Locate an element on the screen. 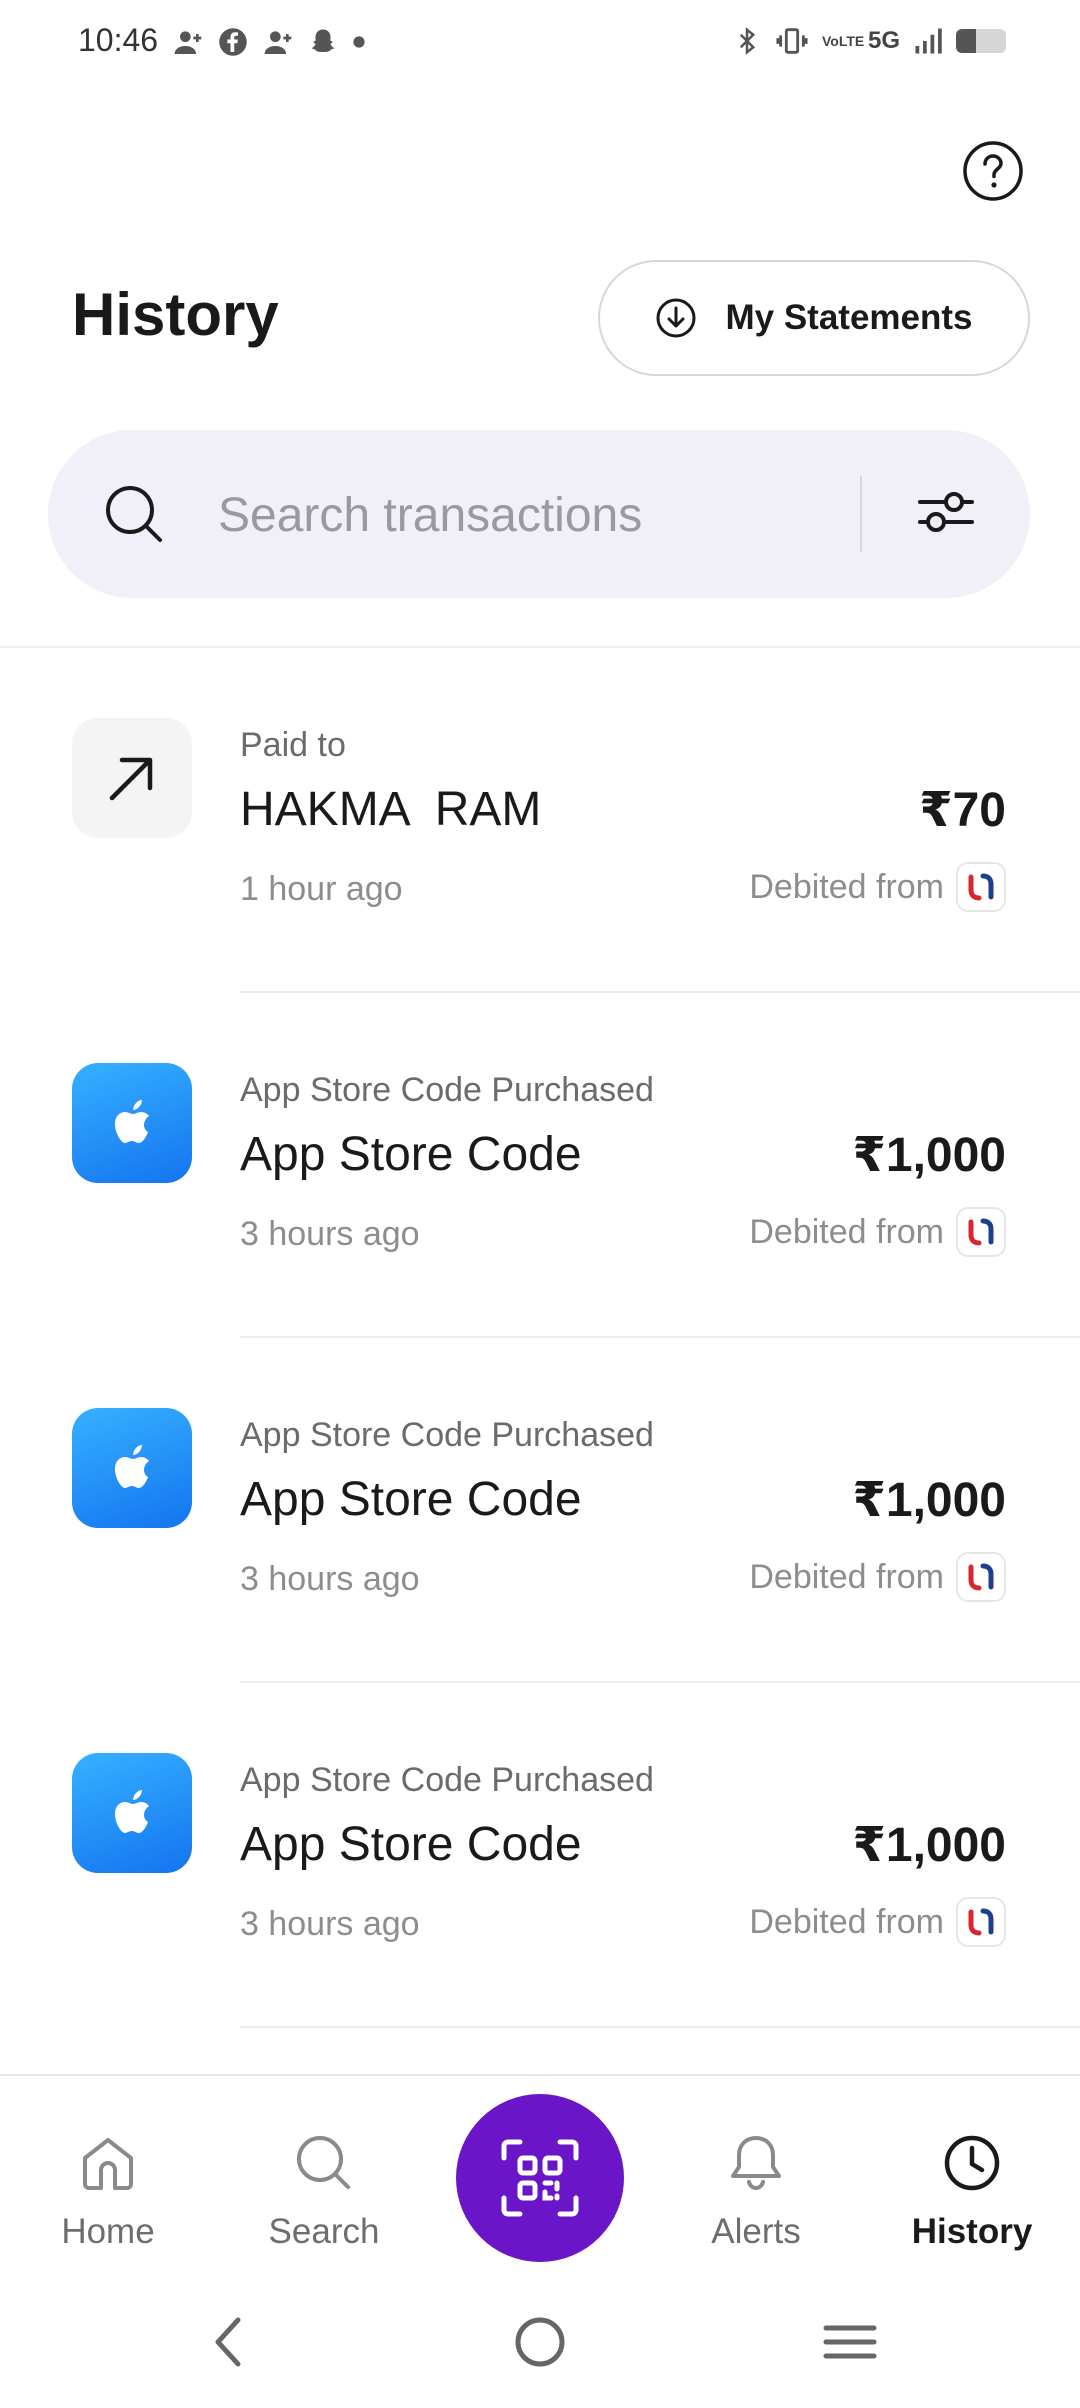  system-nav-bar is located at coordinates (540, 2344).